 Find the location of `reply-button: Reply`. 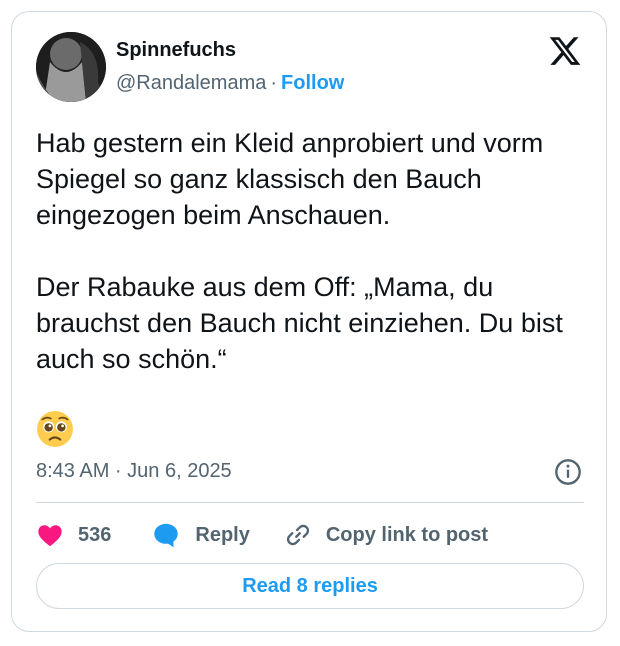

reply-button: Reply is located at coordinates (200, 535).